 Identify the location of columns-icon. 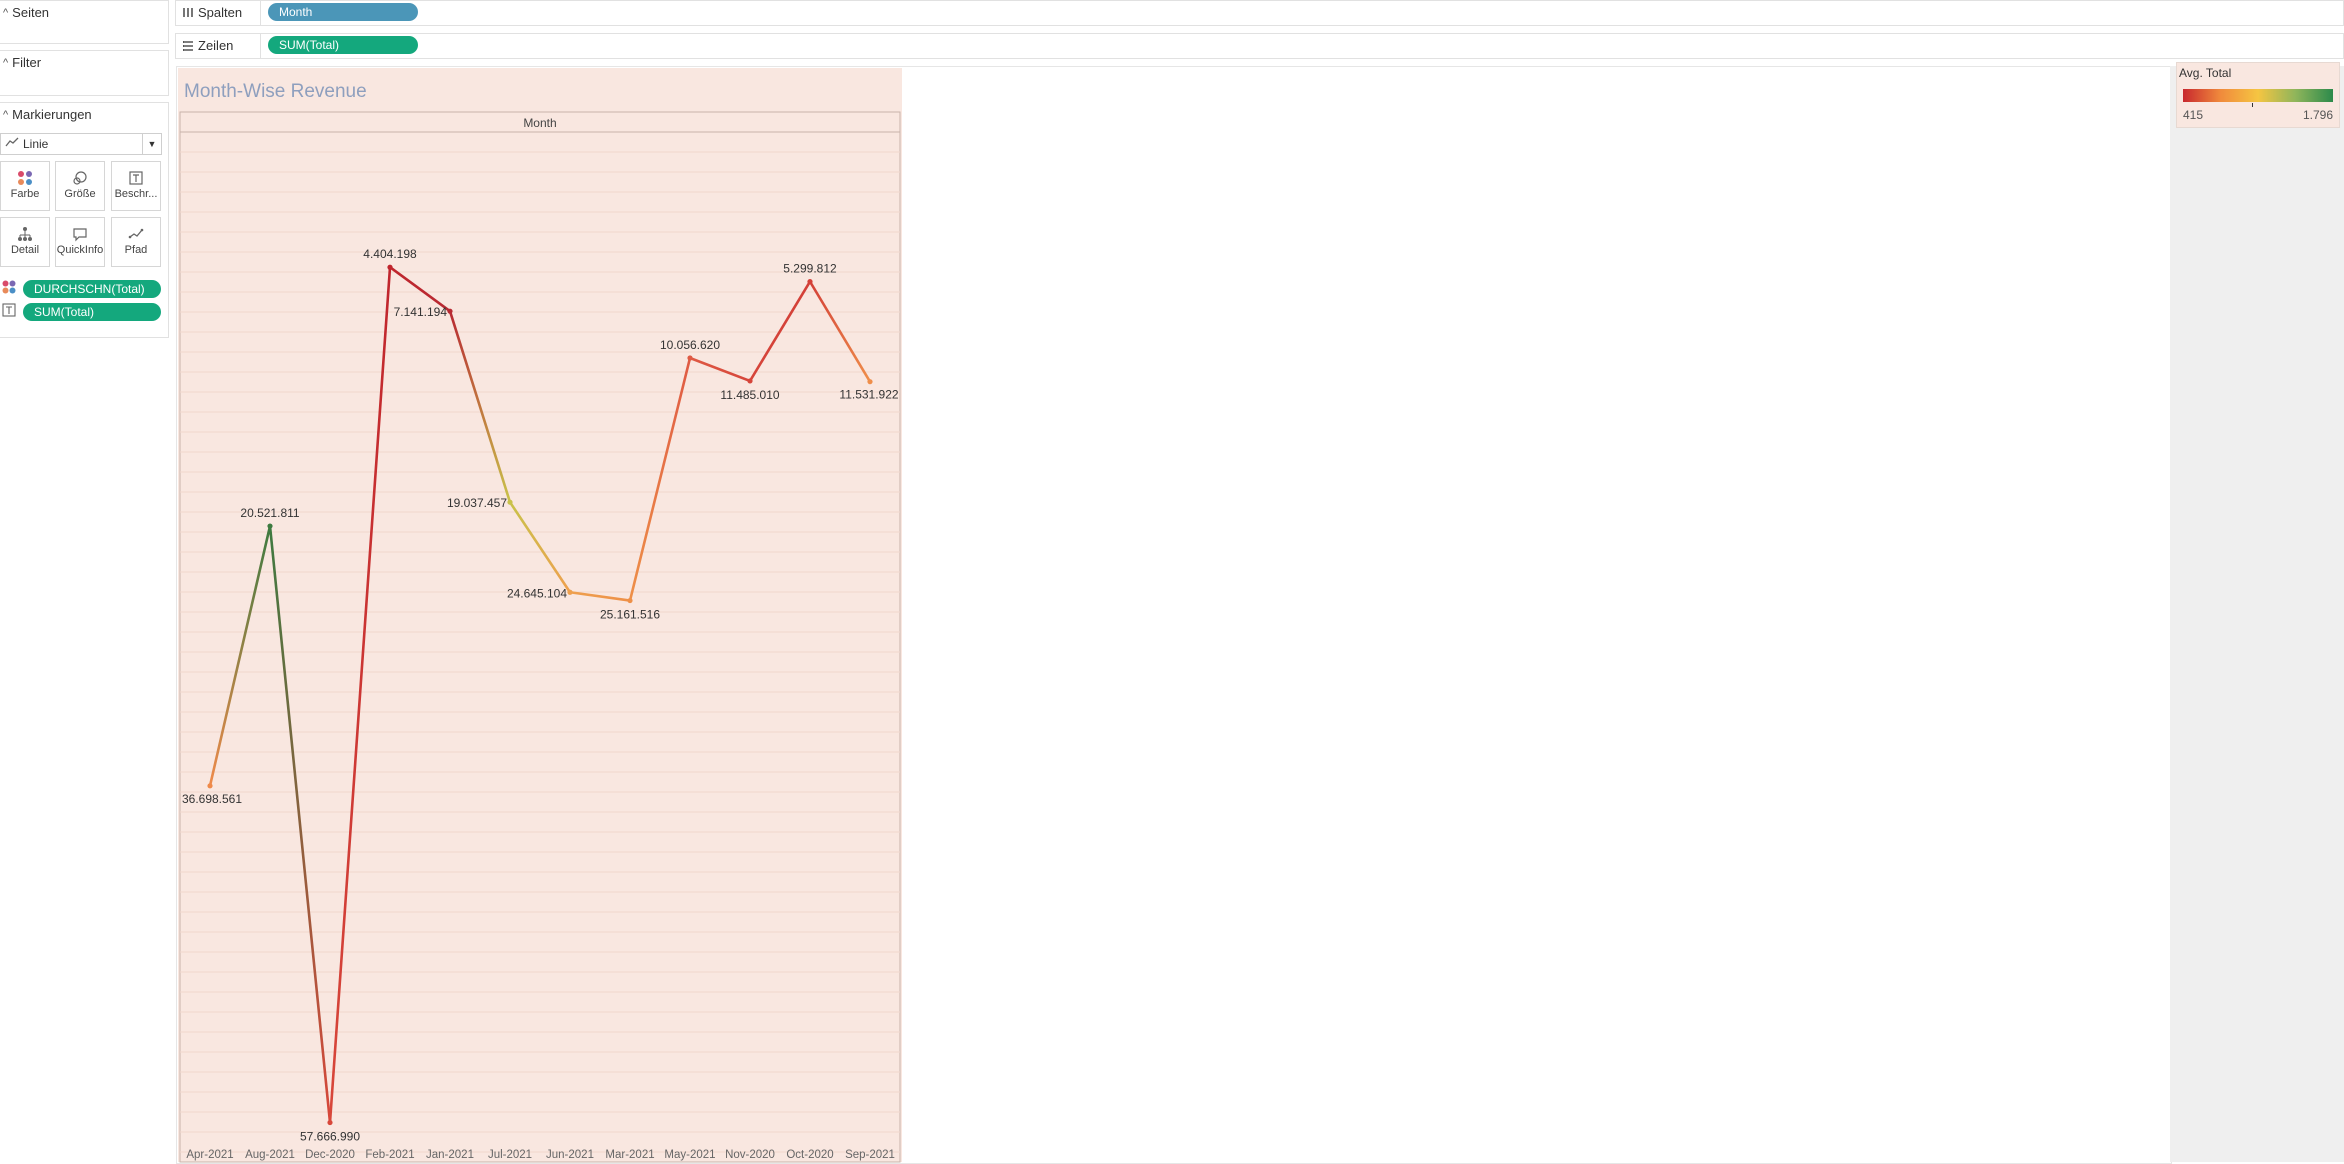
(188, 12).